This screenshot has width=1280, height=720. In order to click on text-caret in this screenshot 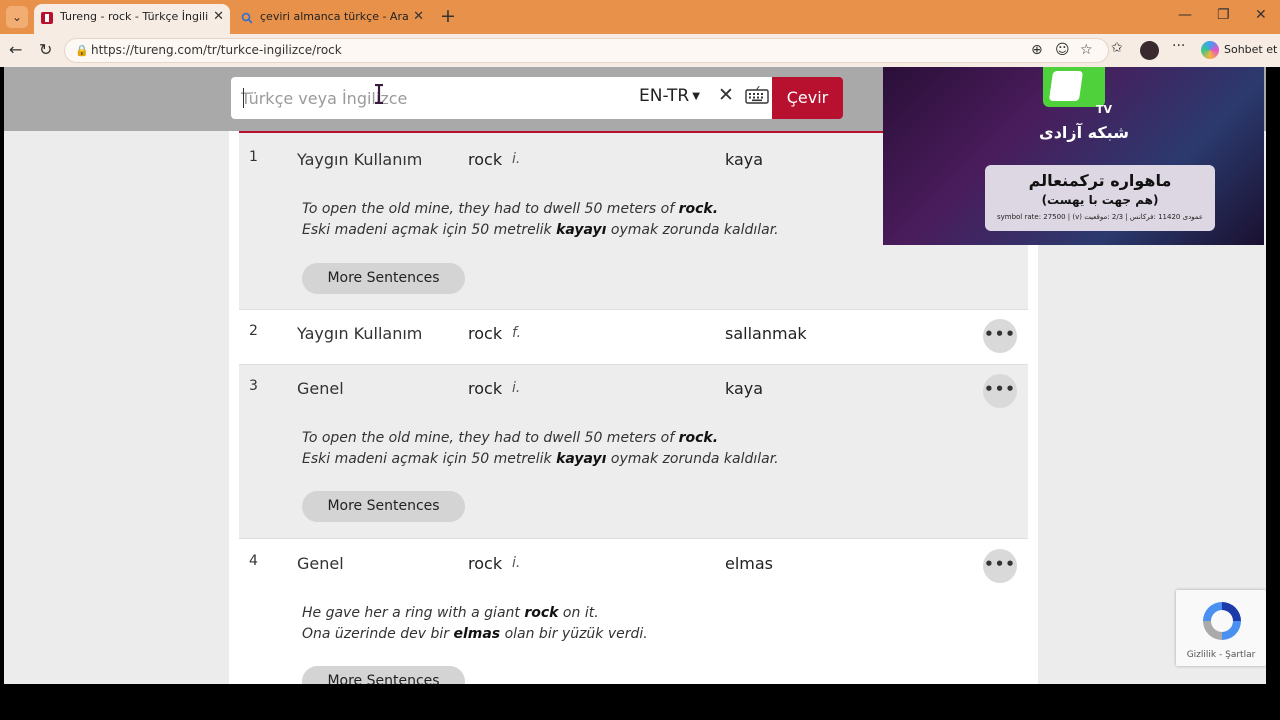, I will do `click(243, 98)`.